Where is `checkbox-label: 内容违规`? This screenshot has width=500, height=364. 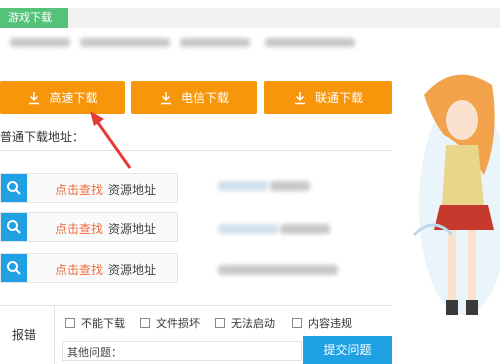
checkbox-label: 内容违规 is located at coordinates (330, 323).